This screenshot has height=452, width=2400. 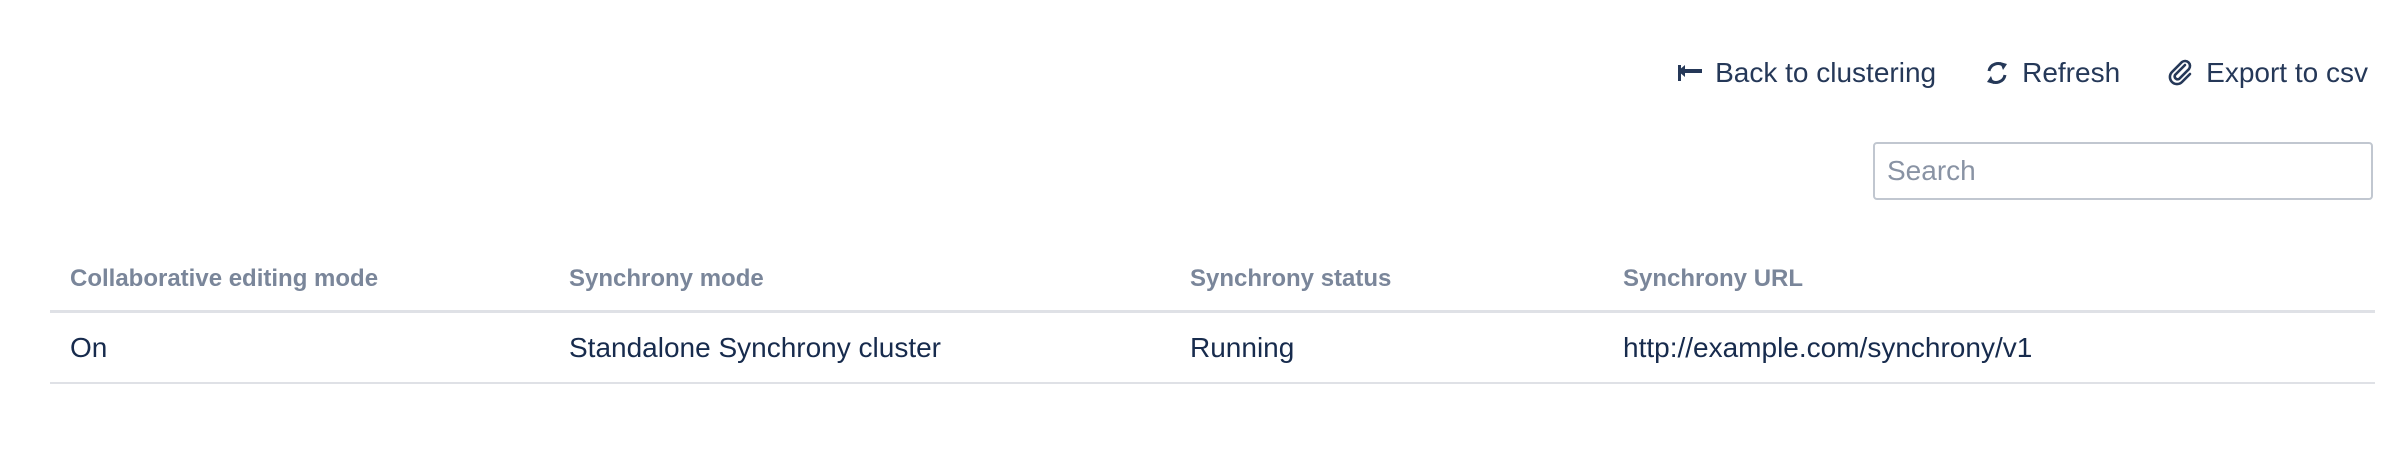 I want to click on refresh-icon, so click(x=1997, y=73).